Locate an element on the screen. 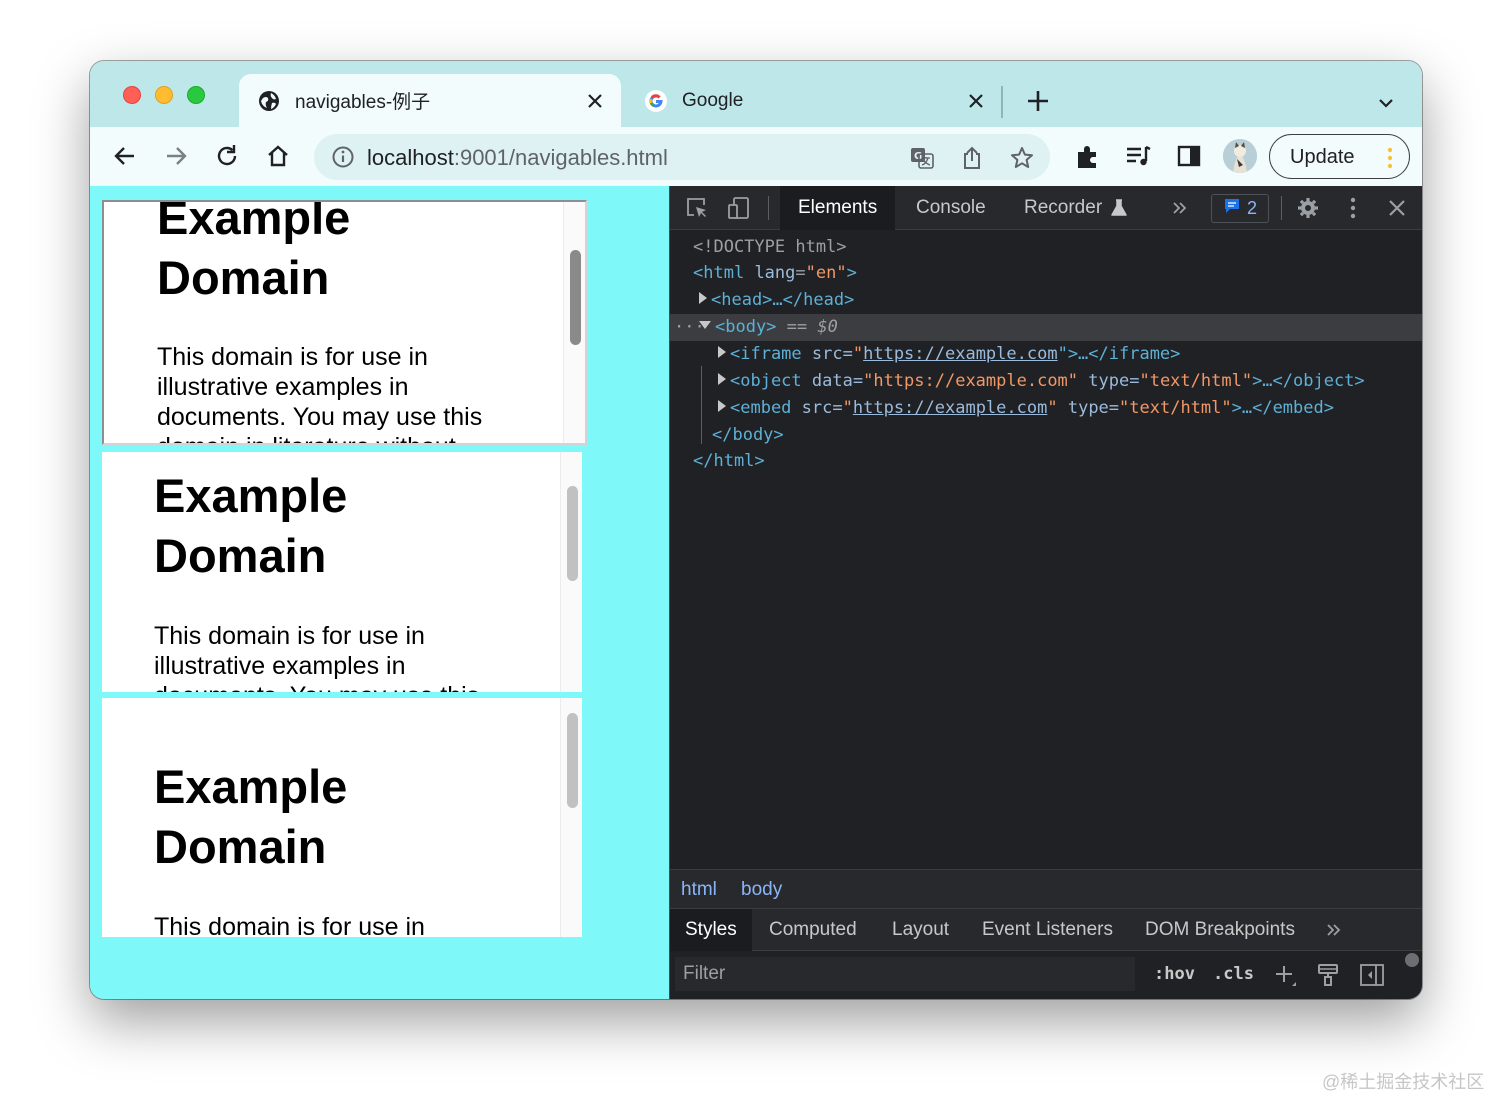 This screenshot has height=1118, width=1512. dom-node-doctype: <!DOCTYPE html> is located at coordinates (770, 247).